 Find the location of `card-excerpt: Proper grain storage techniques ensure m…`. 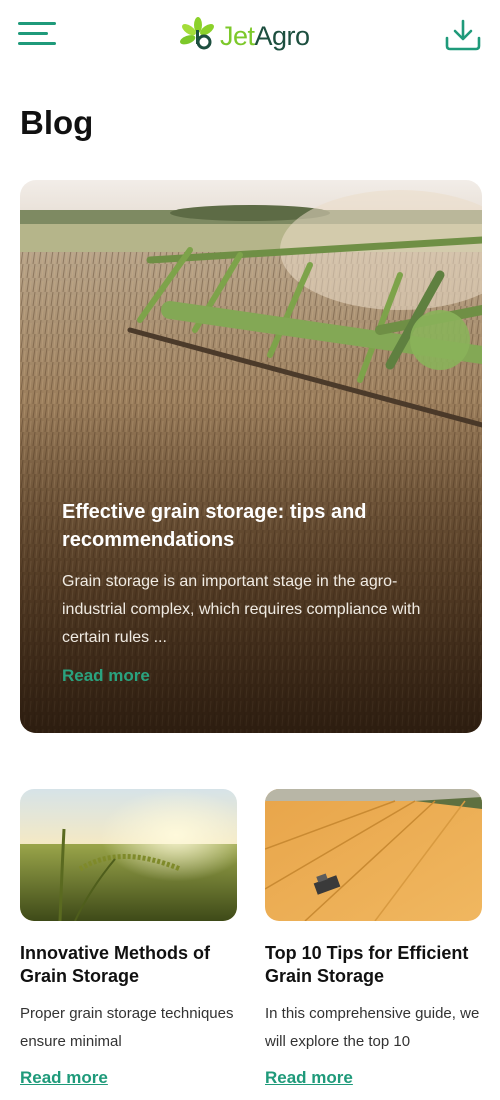

card-excerpt: Proper grain storage techniques ensure m… is located at coordinates (127, 1027).